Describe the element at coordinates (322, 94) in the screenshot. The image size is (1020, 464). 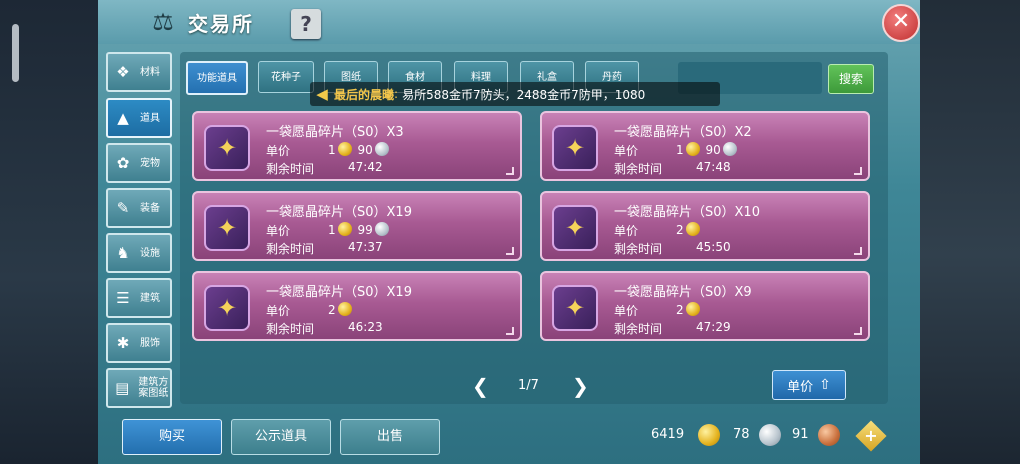
I see `megaphone-icon: ◀` at that location.